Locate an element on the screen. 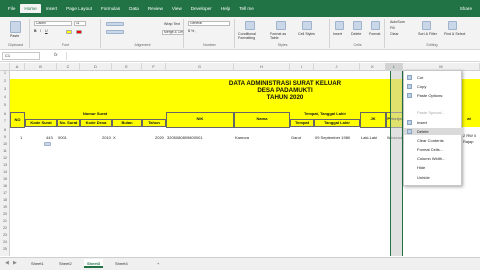  column-header-b: B is located at coordinates (41, 67).